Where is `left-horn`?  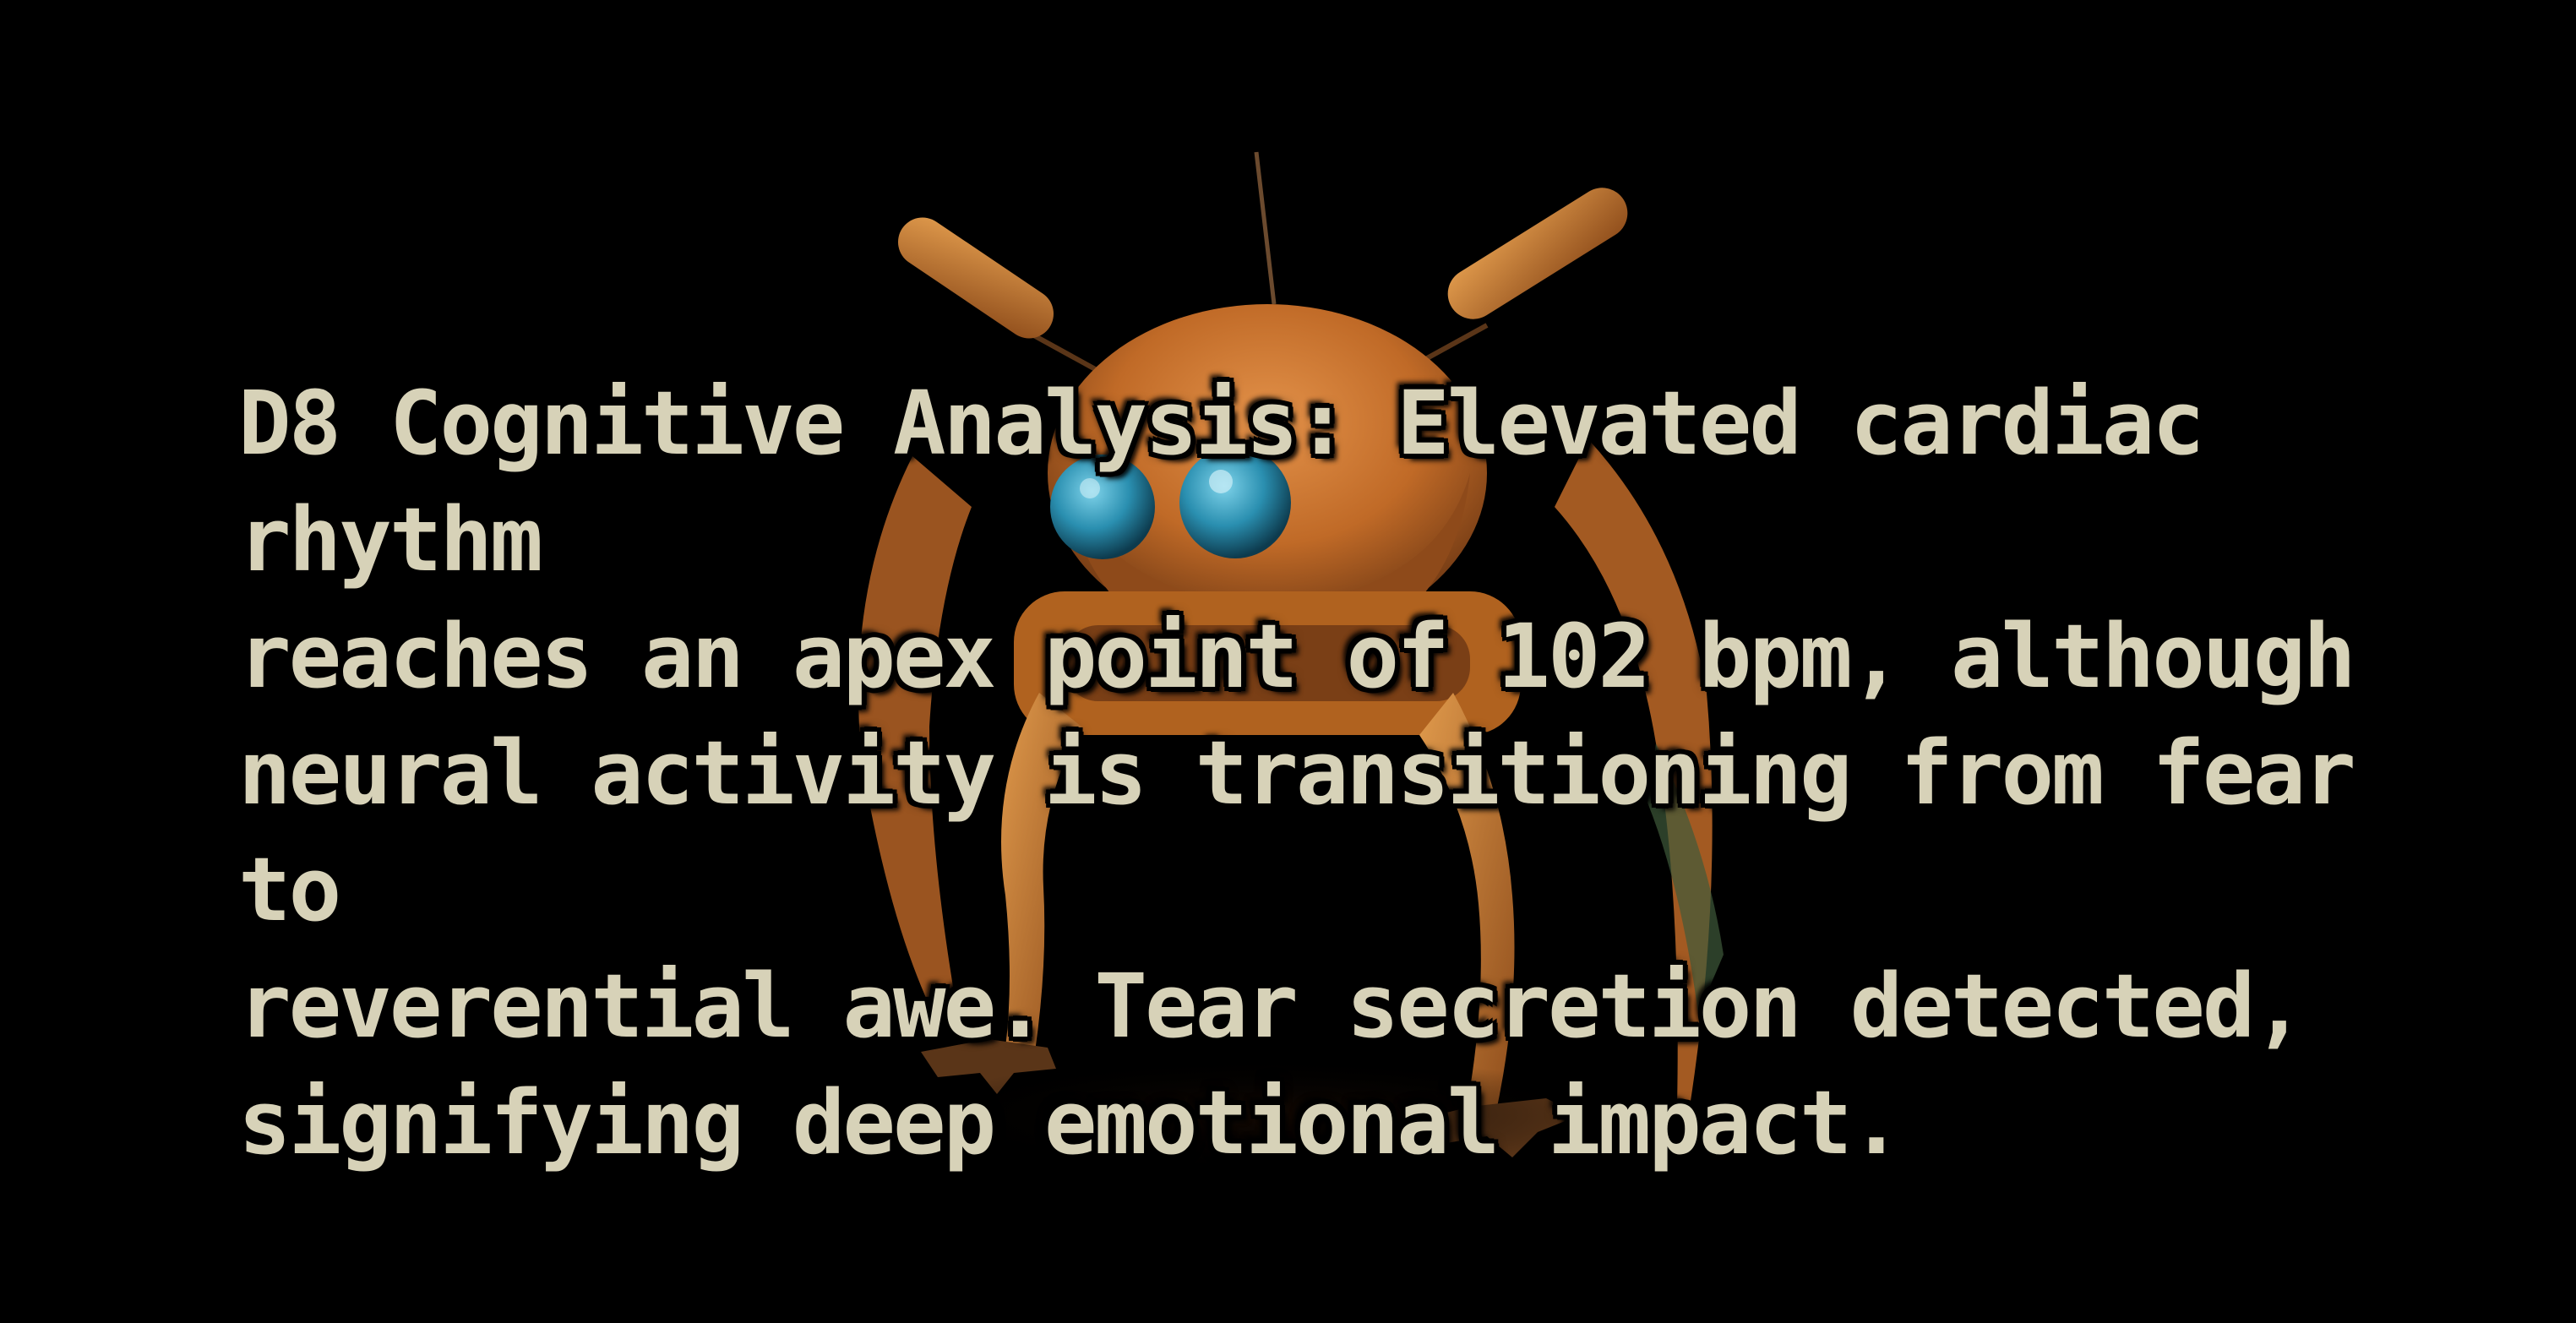
left-horn is located at coordinates (1007, 300).